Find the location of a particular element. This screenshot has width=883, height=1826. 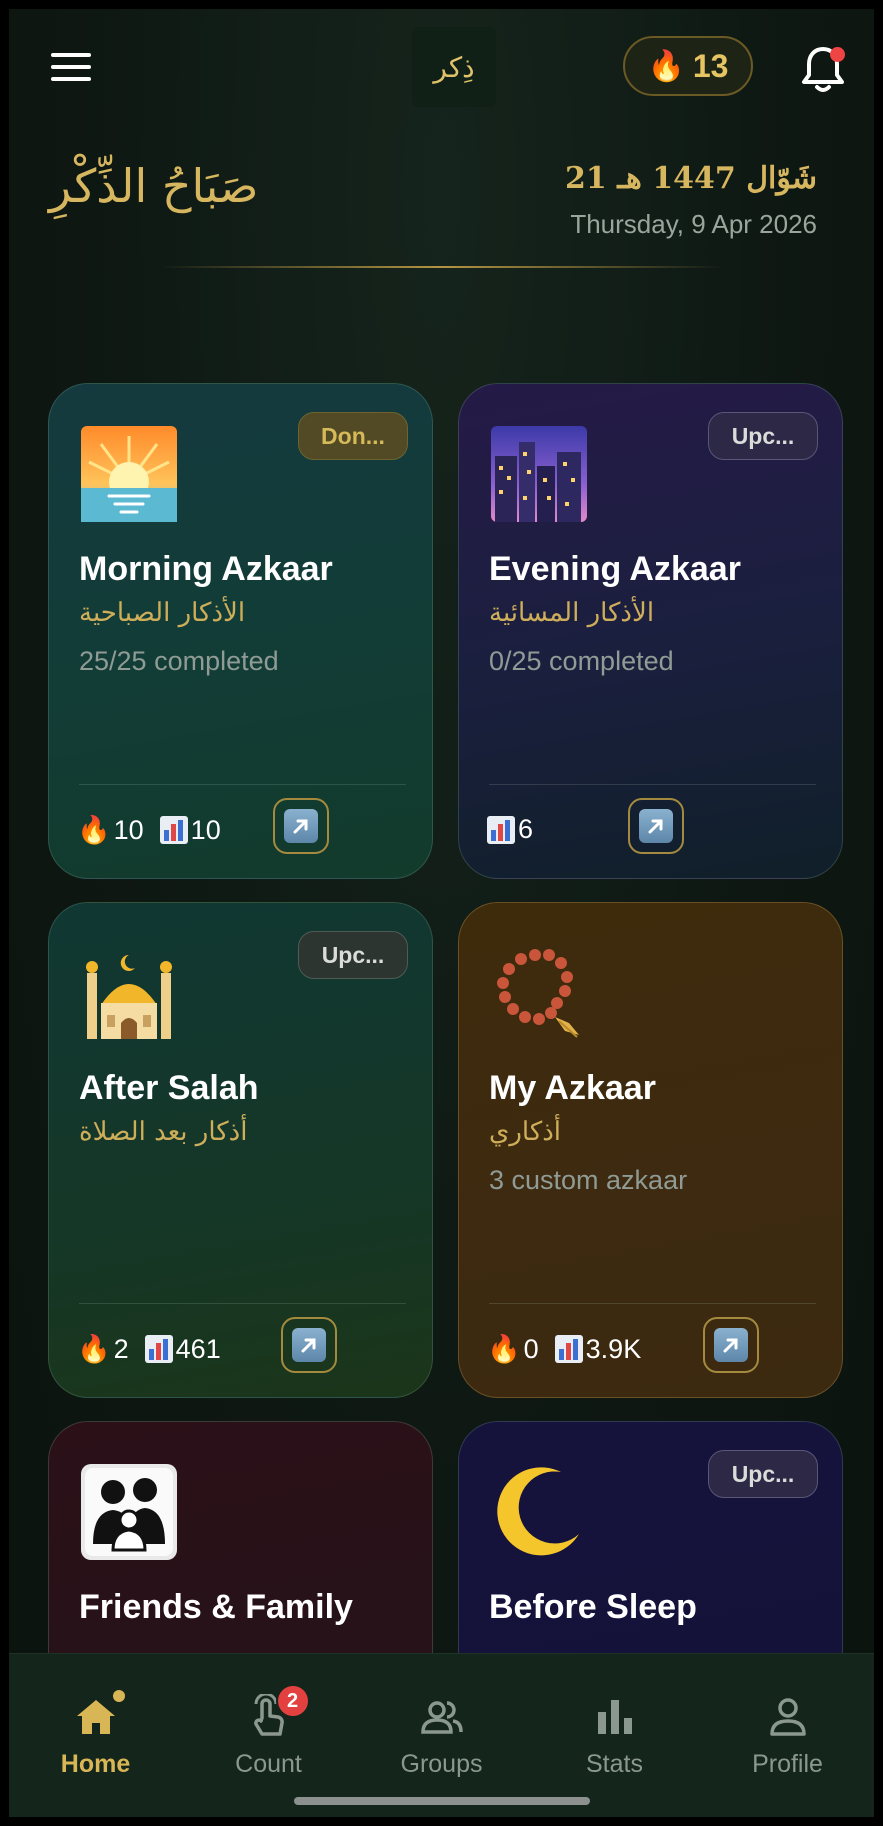

home-indicator is located at coordinates (442, 1801).